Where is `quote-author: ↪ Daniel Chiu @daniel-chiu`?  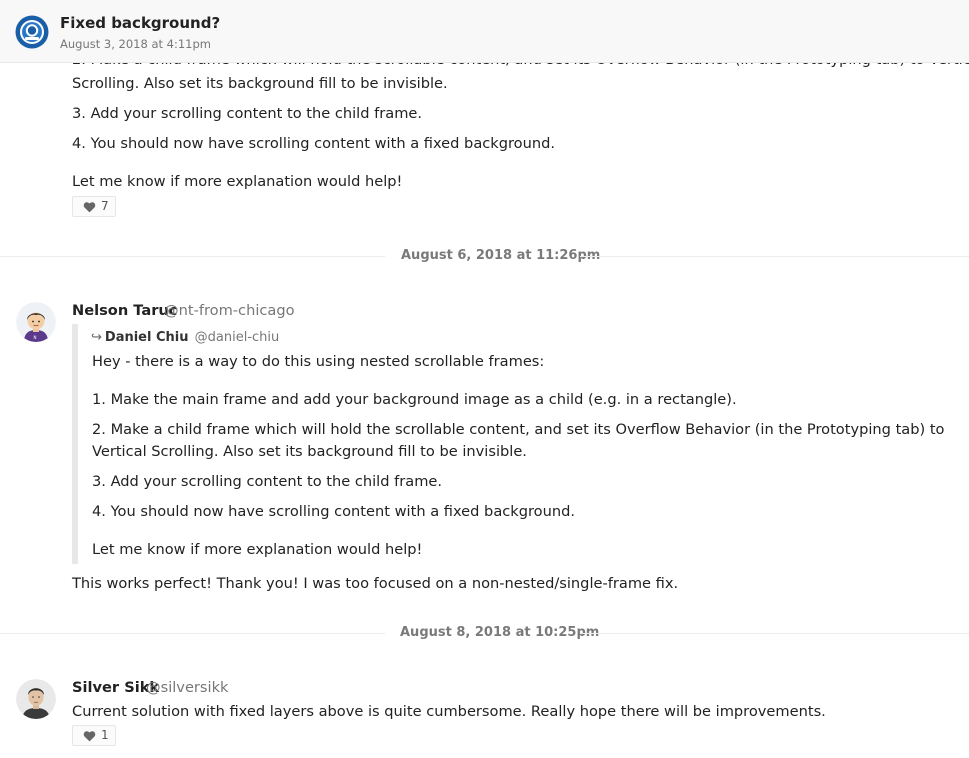 quote-author: ↪ Daniel Chiu @daniel-chiu is located at coordinates (185, 337).